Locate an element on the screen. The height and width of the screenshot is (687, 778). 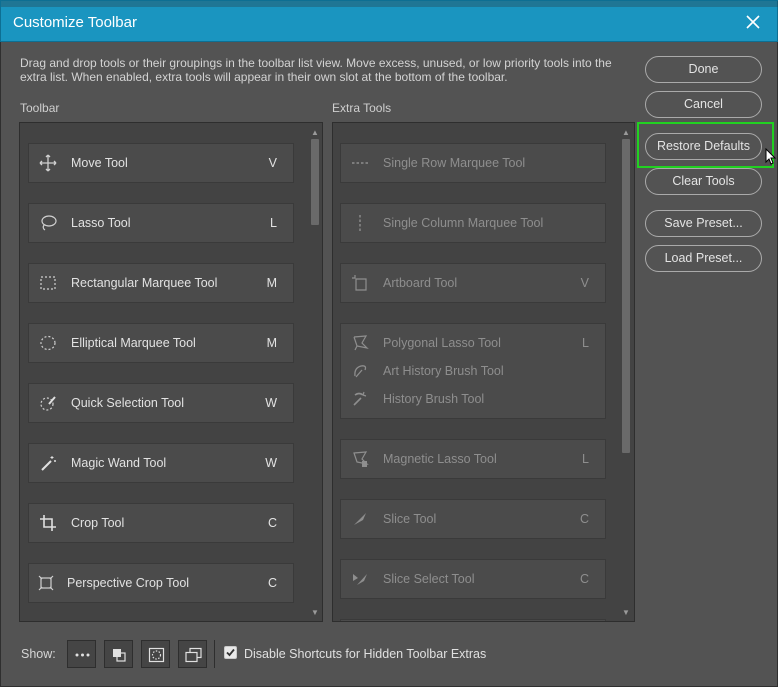
tool-group: Magnetic Lasso Tool L is located at coordinates (473, 459).